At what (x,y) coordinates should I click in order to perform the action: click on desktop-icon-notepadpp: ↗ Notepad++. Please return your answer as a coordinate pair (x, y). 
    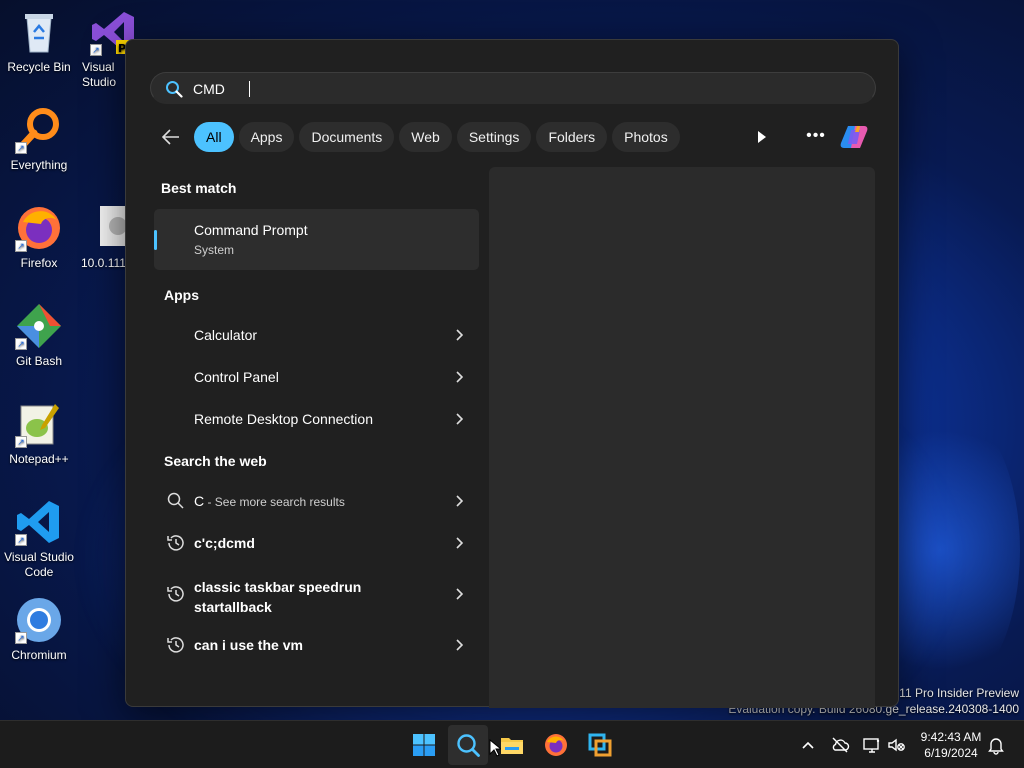
    Looking at the image, I should click on (39, 433).